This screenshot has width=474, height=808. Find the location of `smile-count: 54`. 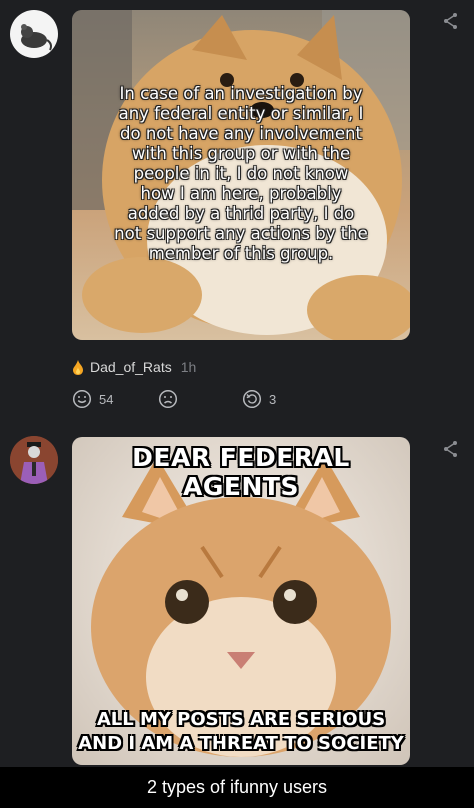

smile-count: 54 is located at coordinates (106, 399).